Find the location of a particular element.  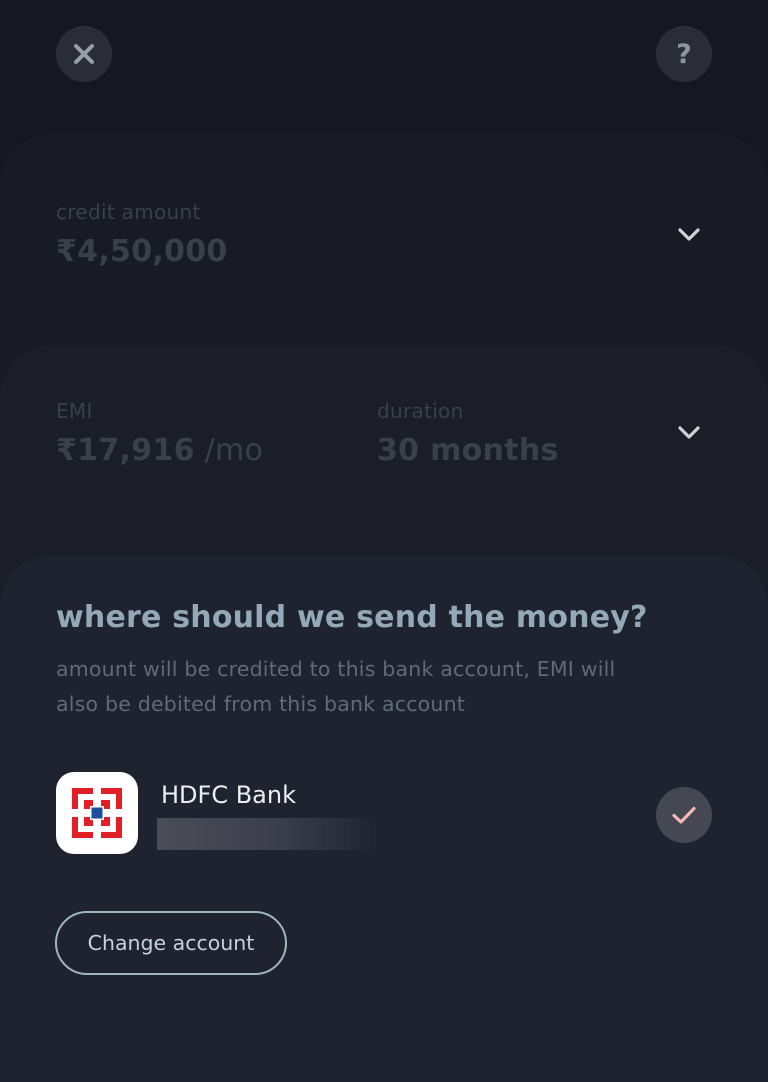

hdfc-logo-icon is located at coordinates (97, 813).